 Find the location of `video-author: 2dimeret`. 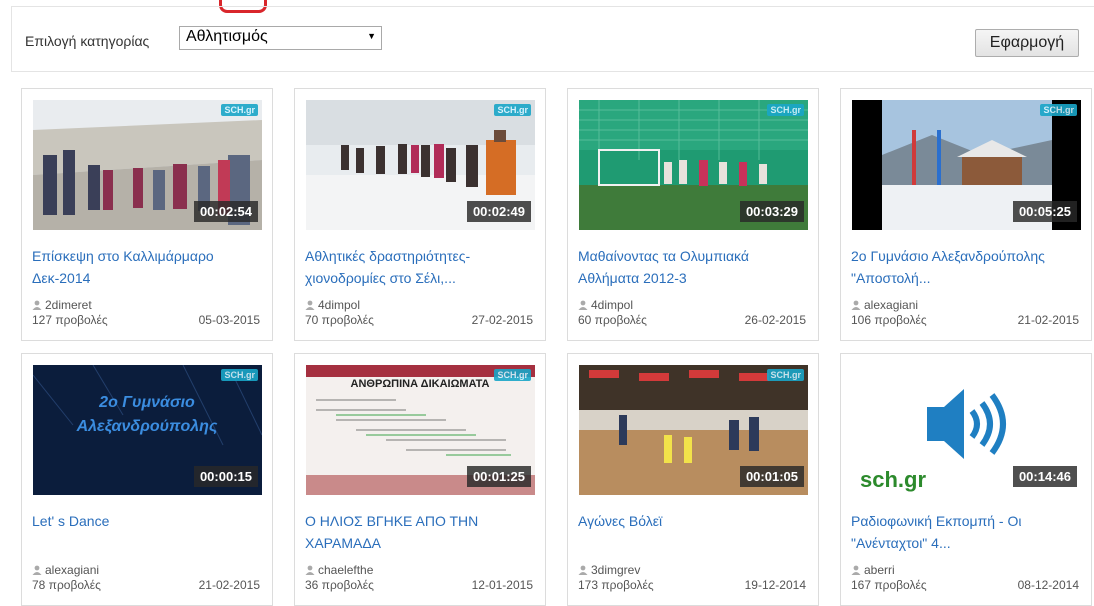

video-author: 2dimeret is located at coordinates (62, 305).